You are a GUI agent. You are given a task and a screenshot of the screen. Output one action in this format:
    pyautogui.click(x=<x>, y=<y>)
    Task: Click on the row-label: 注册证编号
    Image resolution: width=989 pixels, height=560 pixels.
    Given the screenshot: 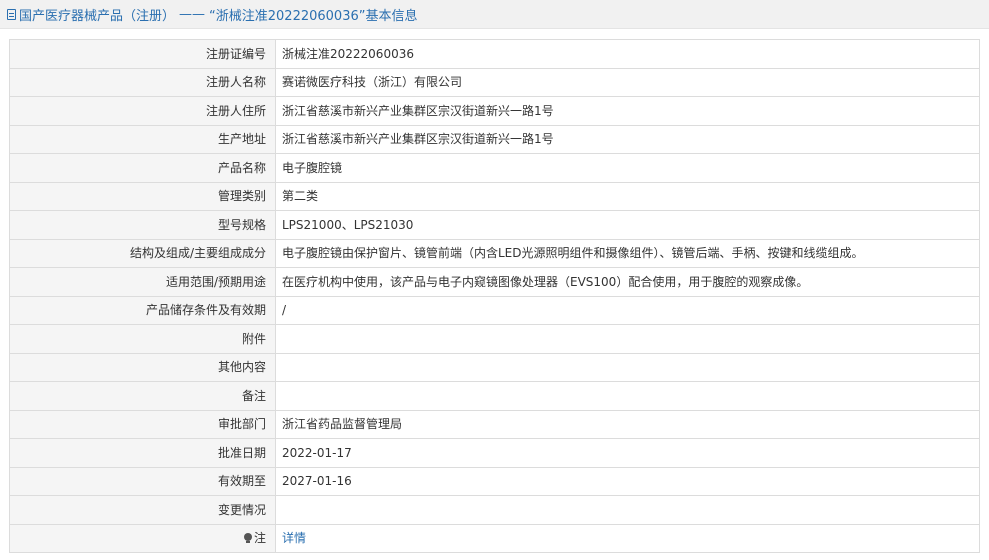 What is the action you would take?
    pyautogui.click(x=142, y=54)
    